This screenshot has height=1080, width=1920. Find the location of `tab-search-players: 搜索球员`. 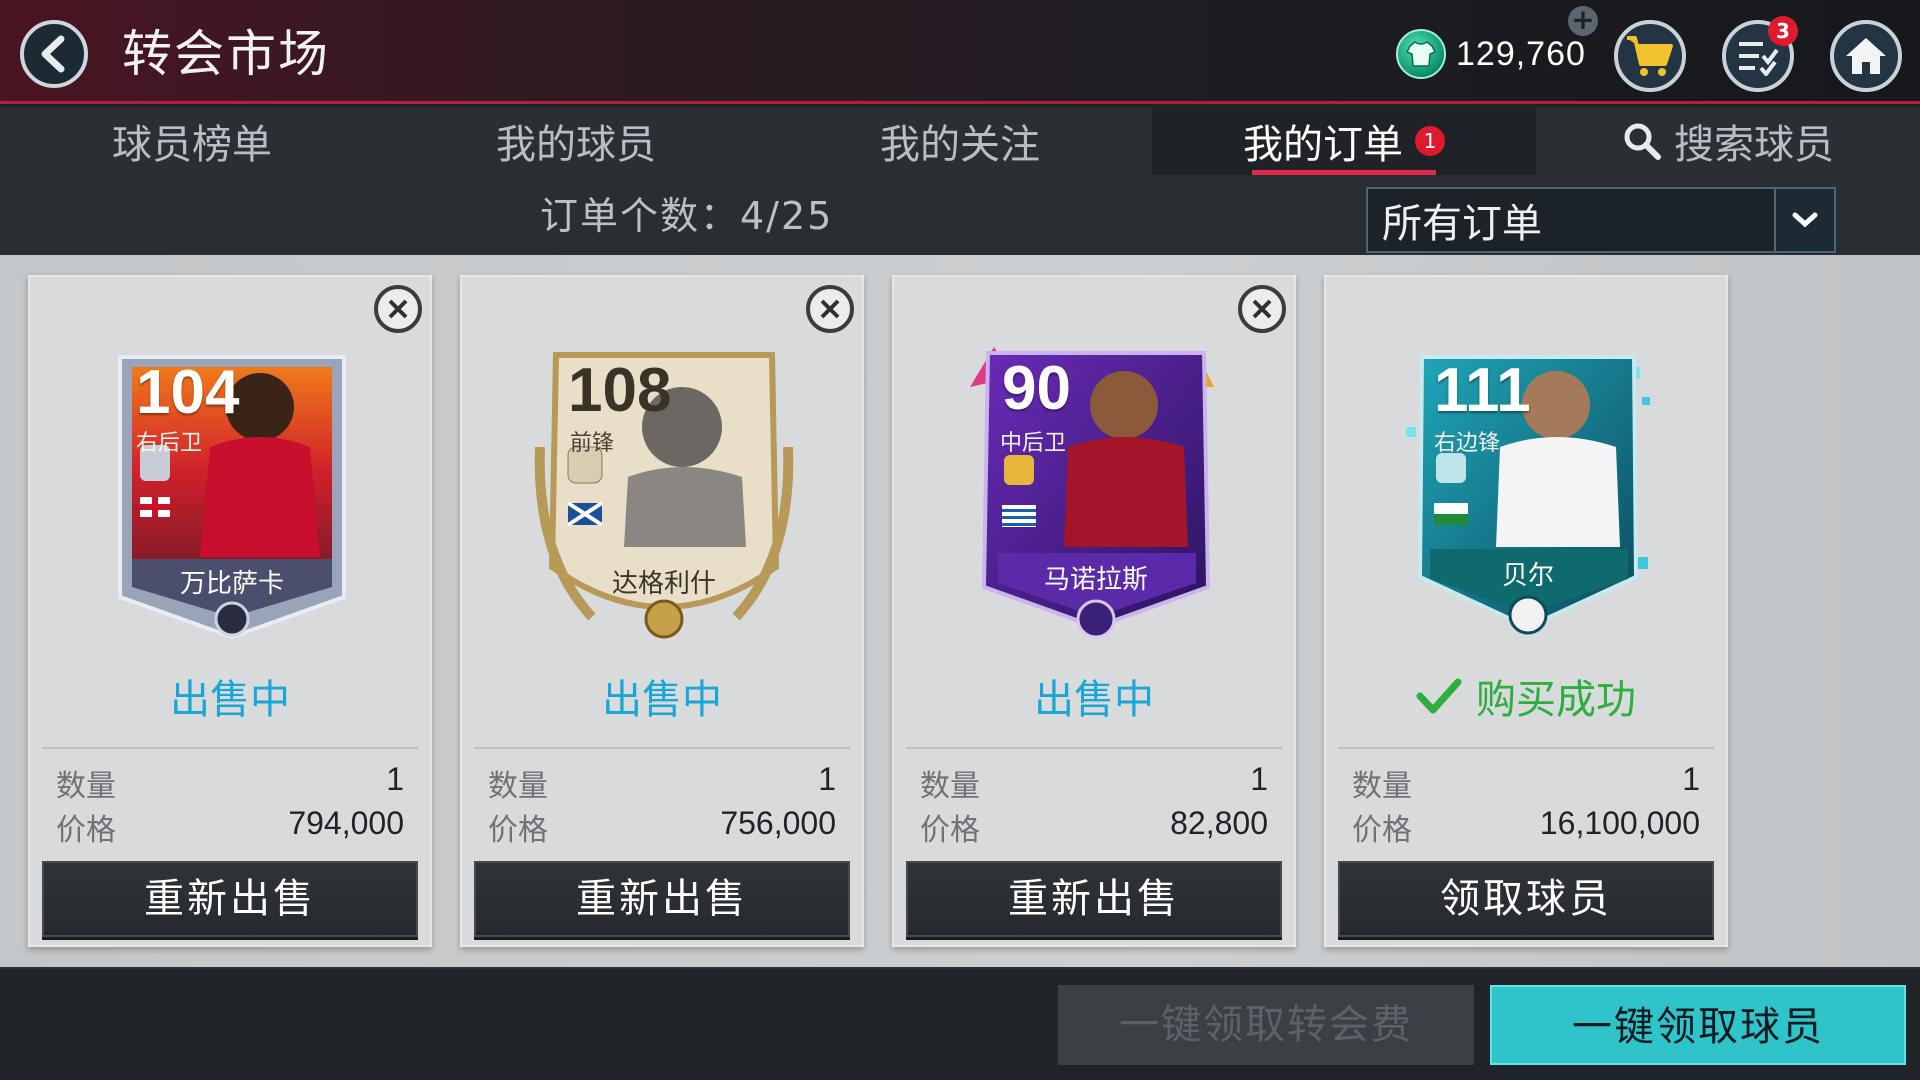

tab-search-players: 搜索球员 is located at coordinates (1728, 141).